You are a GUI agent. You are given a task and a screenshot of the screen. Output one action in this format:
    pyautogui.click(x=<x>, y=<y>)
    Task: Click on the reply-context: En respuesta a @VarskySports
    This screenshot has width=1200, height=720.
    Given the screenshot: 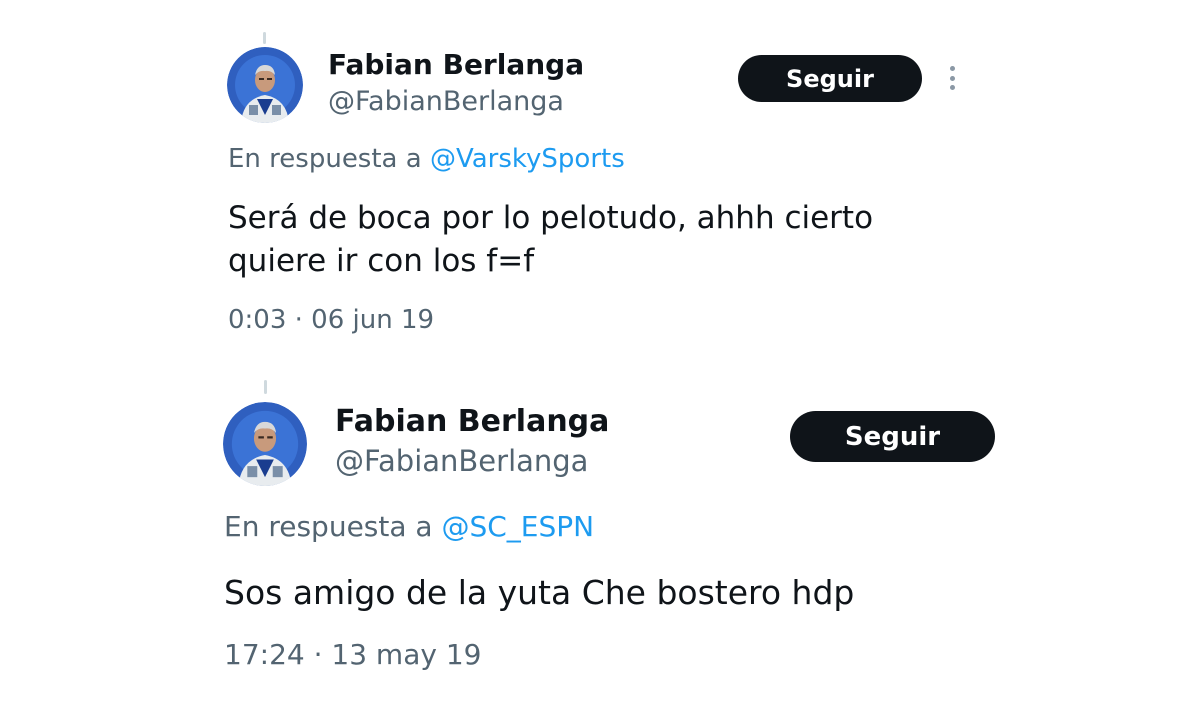 What is the action you would take?
    pyautogui.click(x=426, y=159)
    